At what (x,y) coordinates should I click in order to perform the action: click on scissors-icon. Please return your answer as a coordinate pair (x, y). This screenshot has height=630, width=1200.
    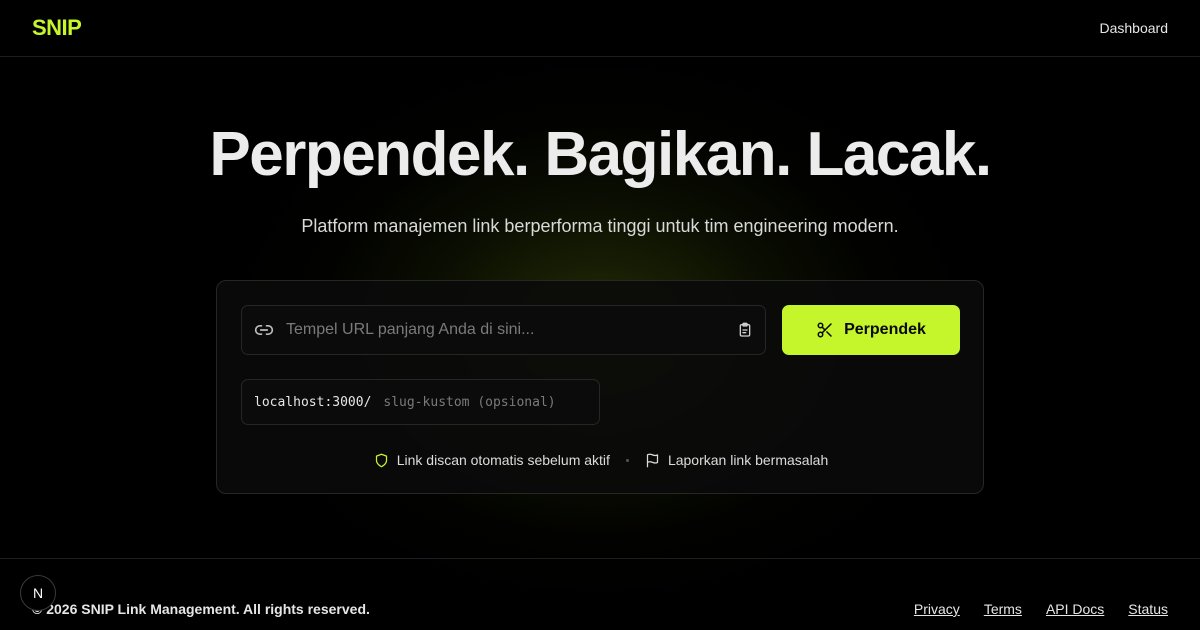
    Looking at the image, I should click on (825, 330).